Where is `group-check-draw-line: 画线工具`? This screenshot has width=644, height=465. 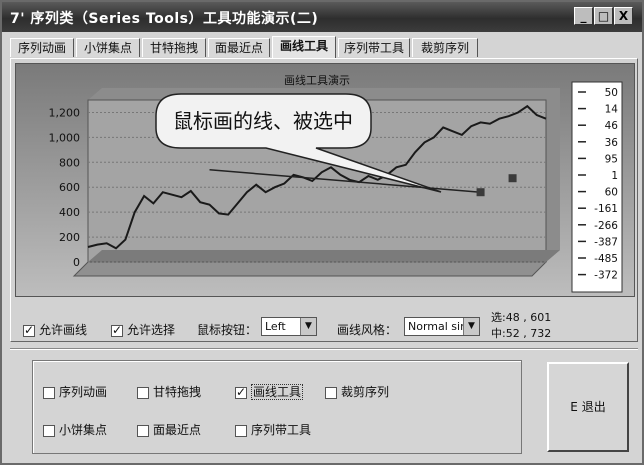
group-check-draw-line: 画线工具 is located at coordinates (269, 391).